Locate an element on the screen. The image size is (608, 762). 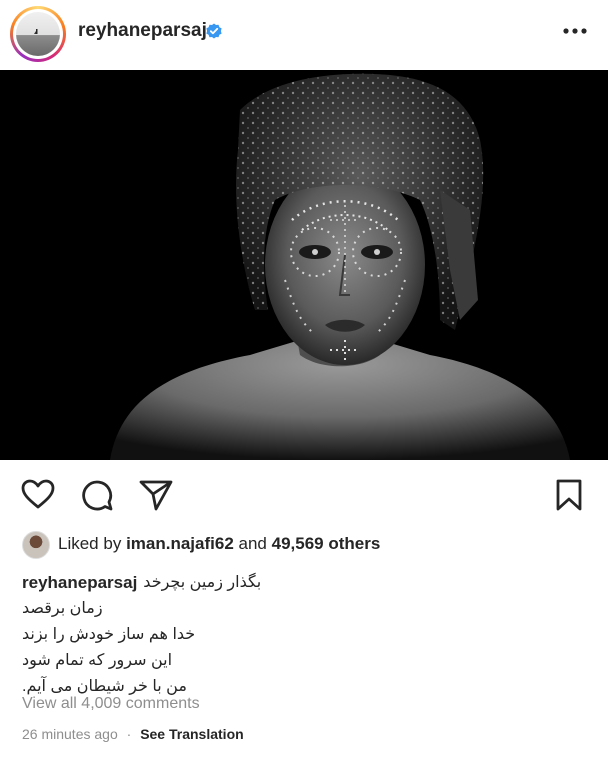
action-bar is located at coordinates (304, 495).